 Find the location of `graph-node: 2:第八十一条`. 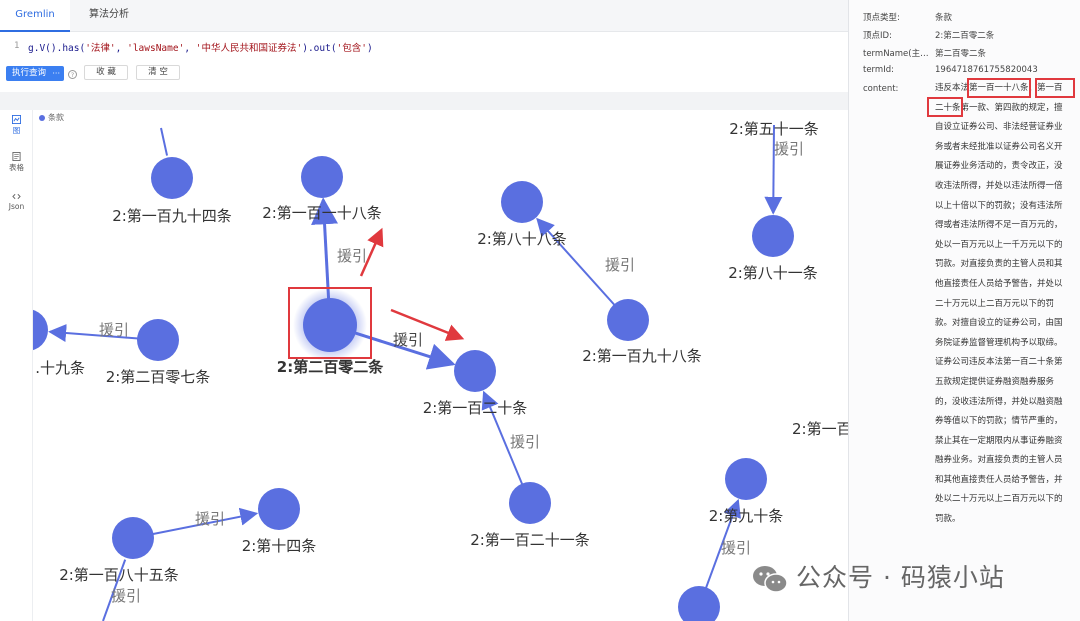

graph-node: 2:第八十一条 is located at coordinates (773, 248).